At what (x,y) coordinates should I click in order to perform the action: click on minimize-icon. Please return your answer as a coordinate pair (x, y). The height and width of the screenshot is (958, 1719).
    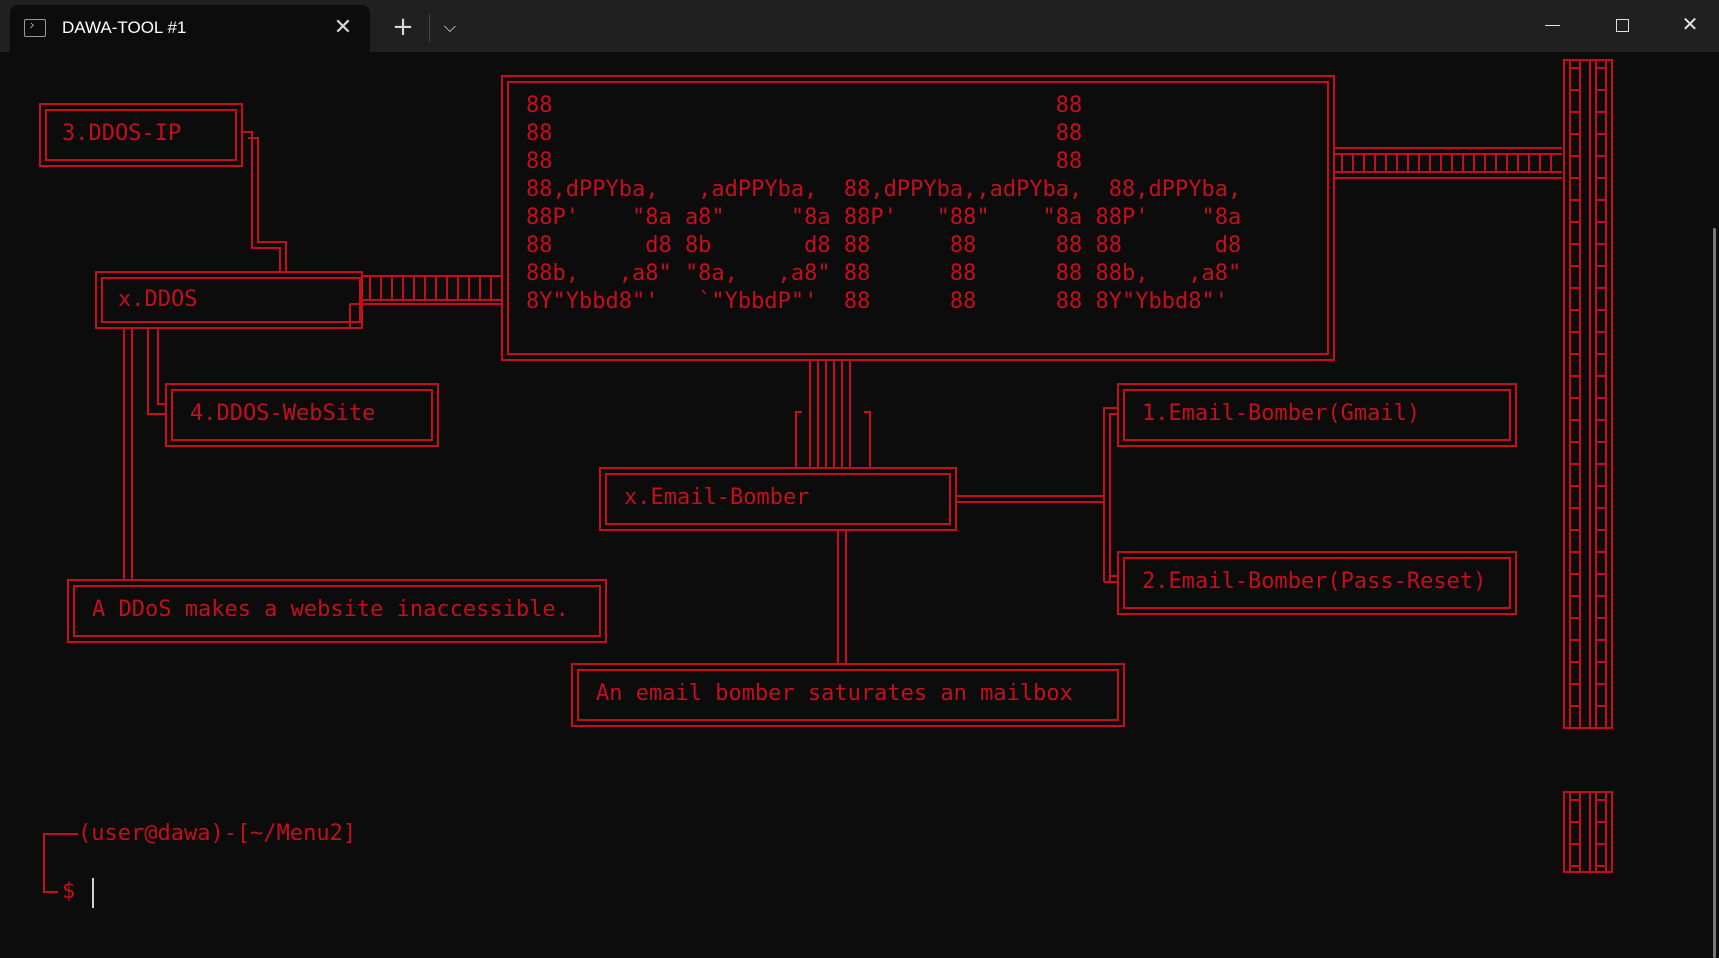
    Looking at the image, I should click on (1552, 25).